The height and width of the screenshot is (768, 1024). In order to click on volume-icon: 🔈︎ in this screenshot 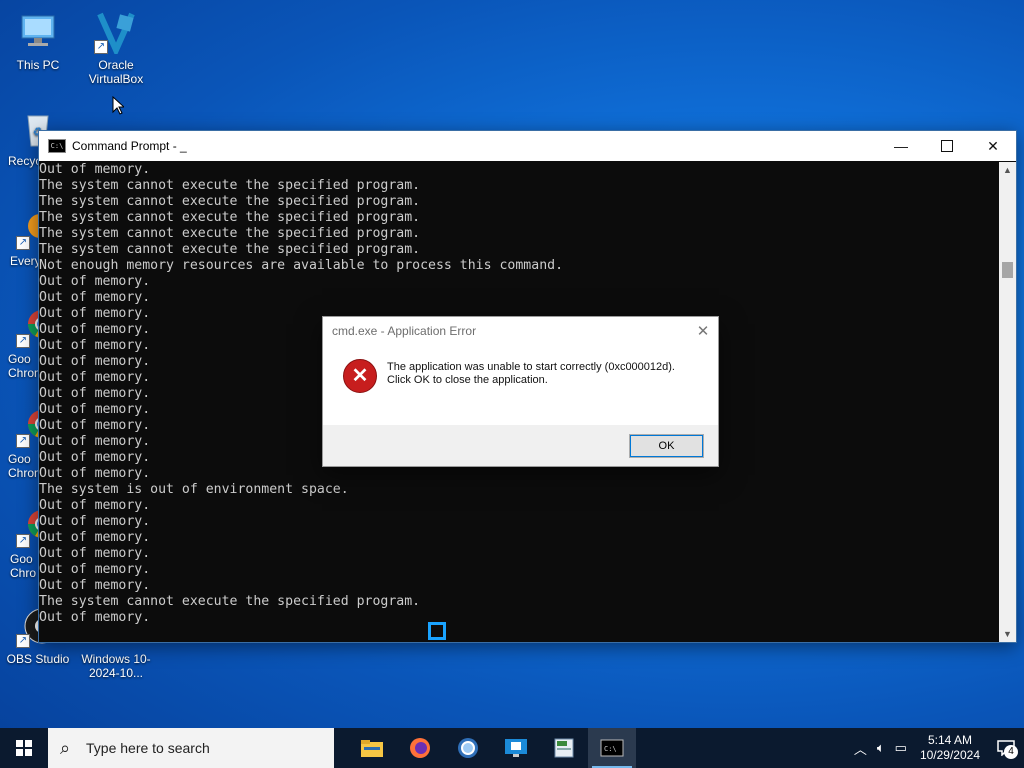, I will do `click(881, 748)`.